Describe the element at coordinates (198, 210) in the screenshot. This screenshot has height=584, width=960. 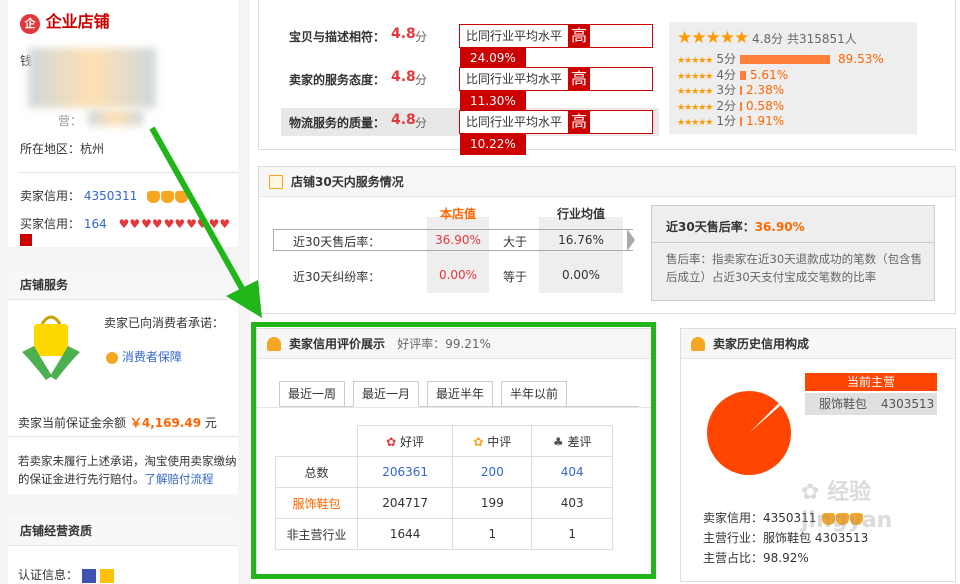
I see `annotation-arrow` at that location.